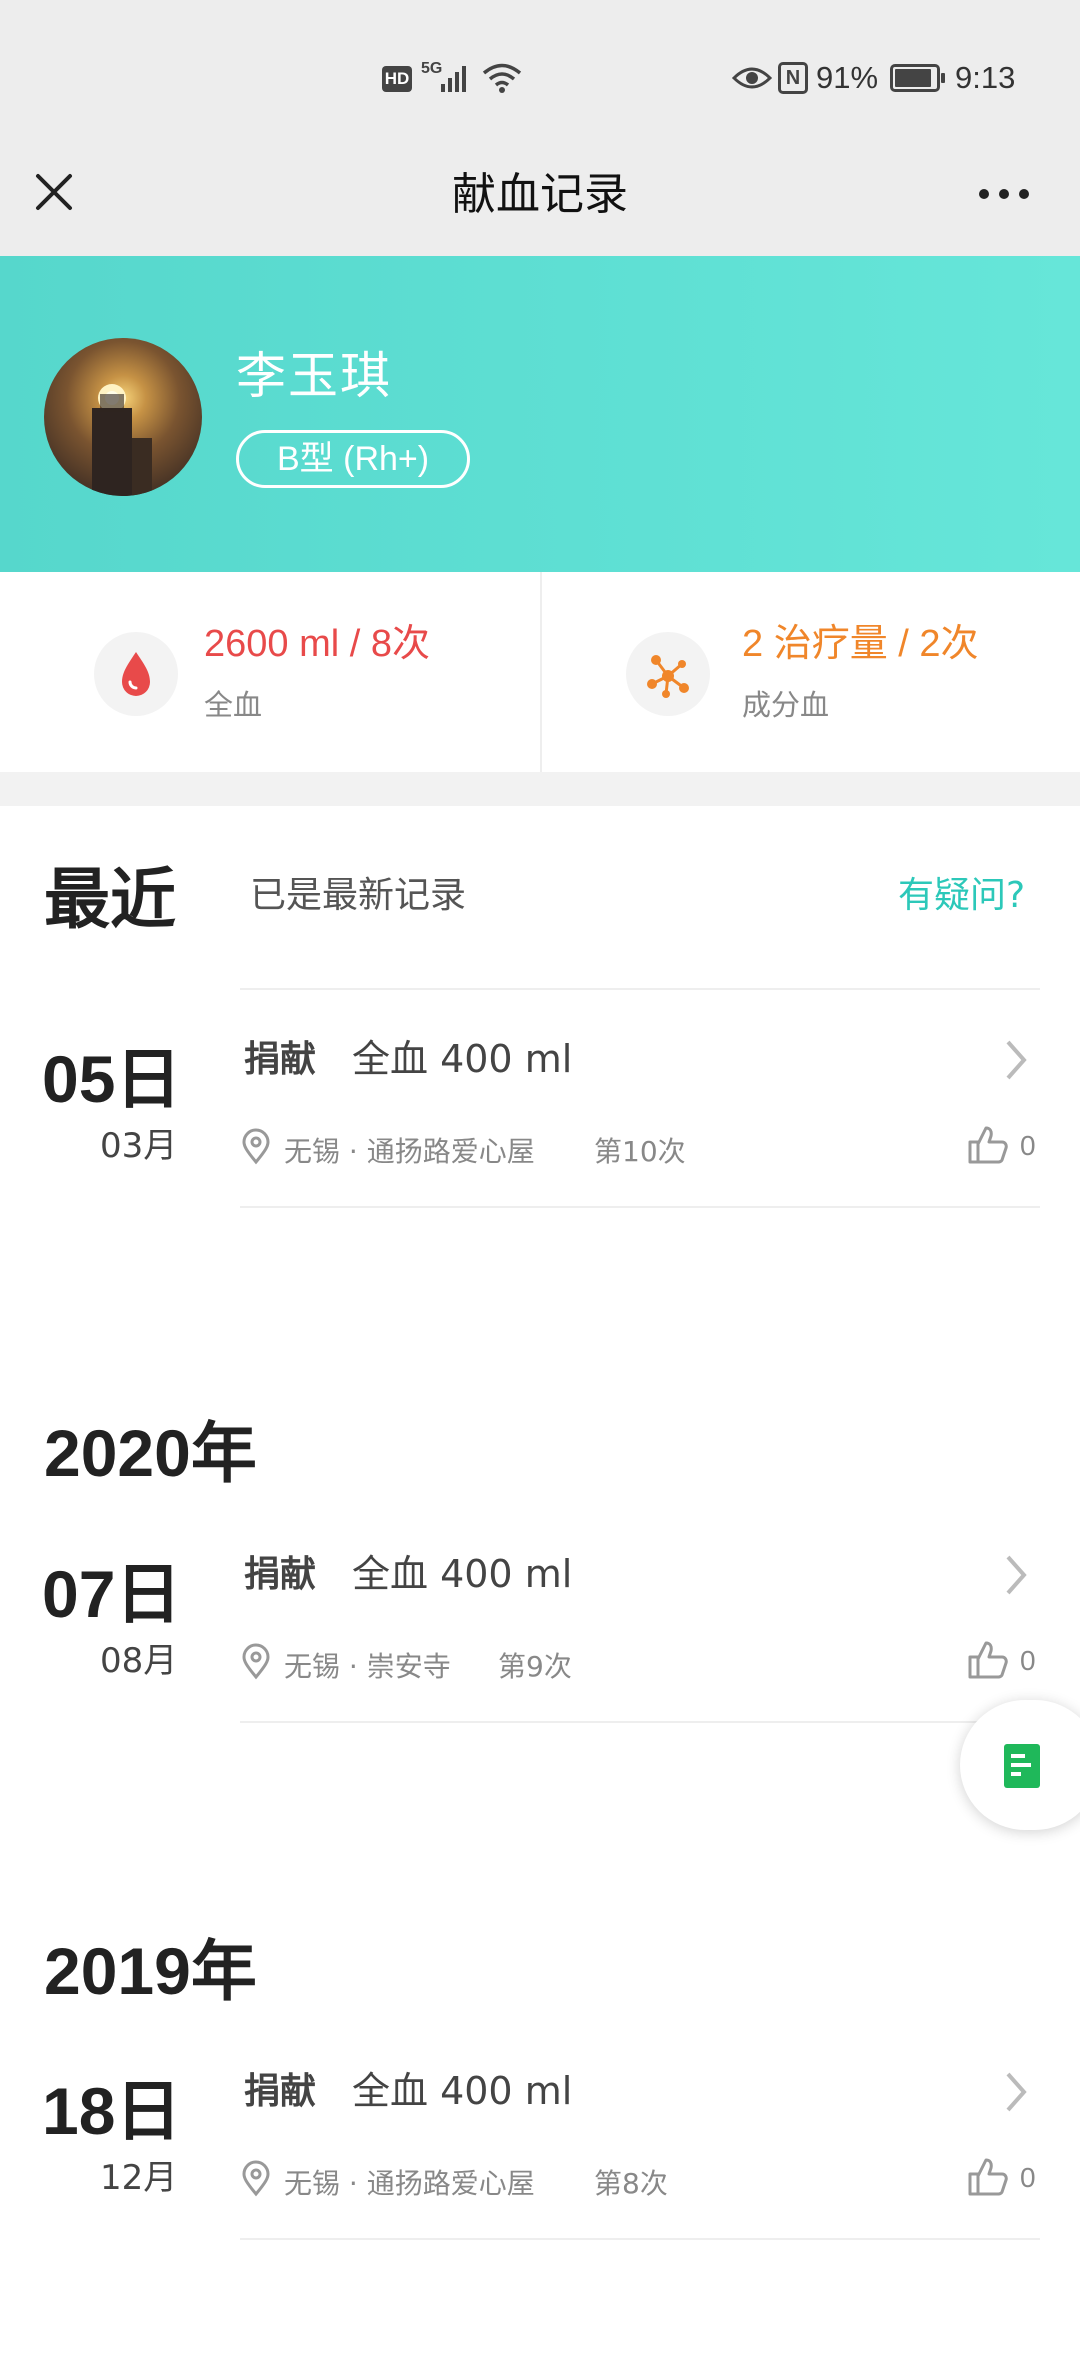 Image resolution: width=1080 pixels, height=2376 pixels. I want to click on record-item: 05日 03月 捐献 全血 400 ml 无锡 · 通扬路爱心屋 第10次 0, so click(540, 1099).